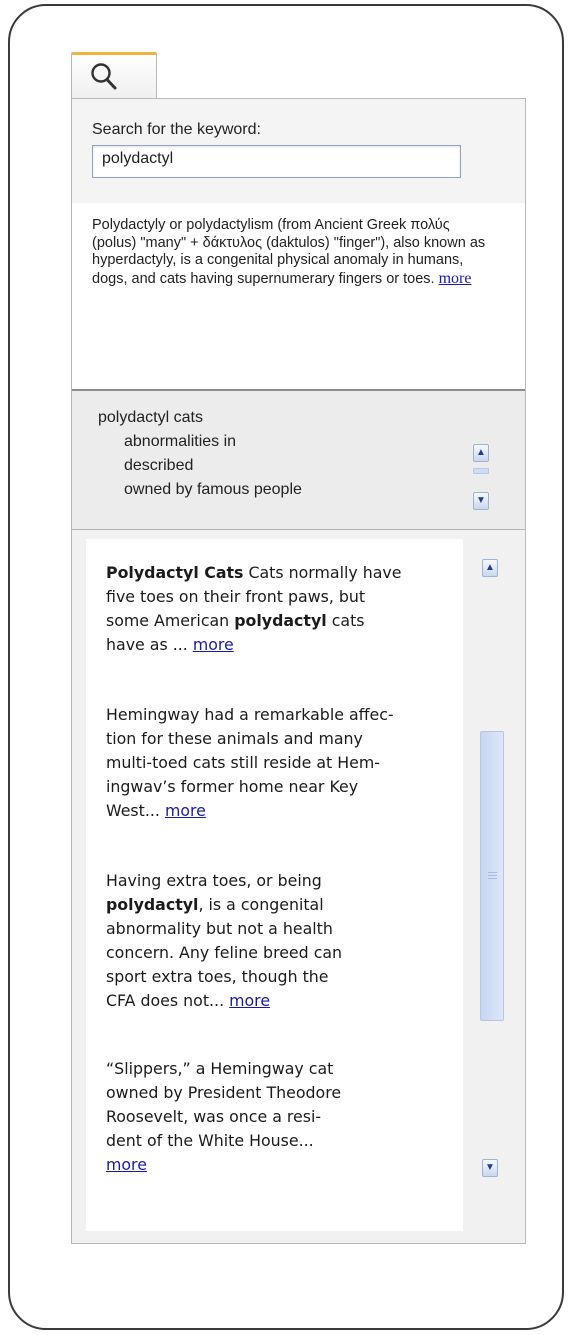 This screenshot has height=1335, width=578. What do you see at coordinates (214, 880) in the screenshot?
I see `result-text: Having extra toes, or being` at bounding box center [214, 880].